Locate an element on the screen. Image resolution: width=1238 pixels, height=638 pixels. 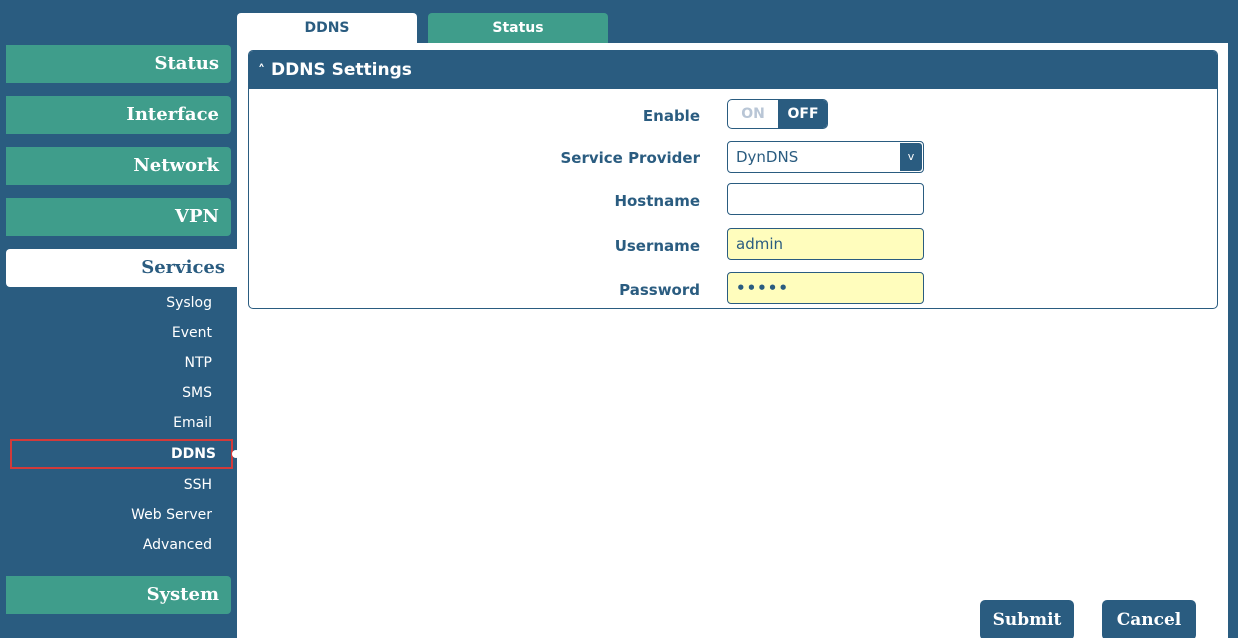
username-label: Username is located at coordinates (657, 246).